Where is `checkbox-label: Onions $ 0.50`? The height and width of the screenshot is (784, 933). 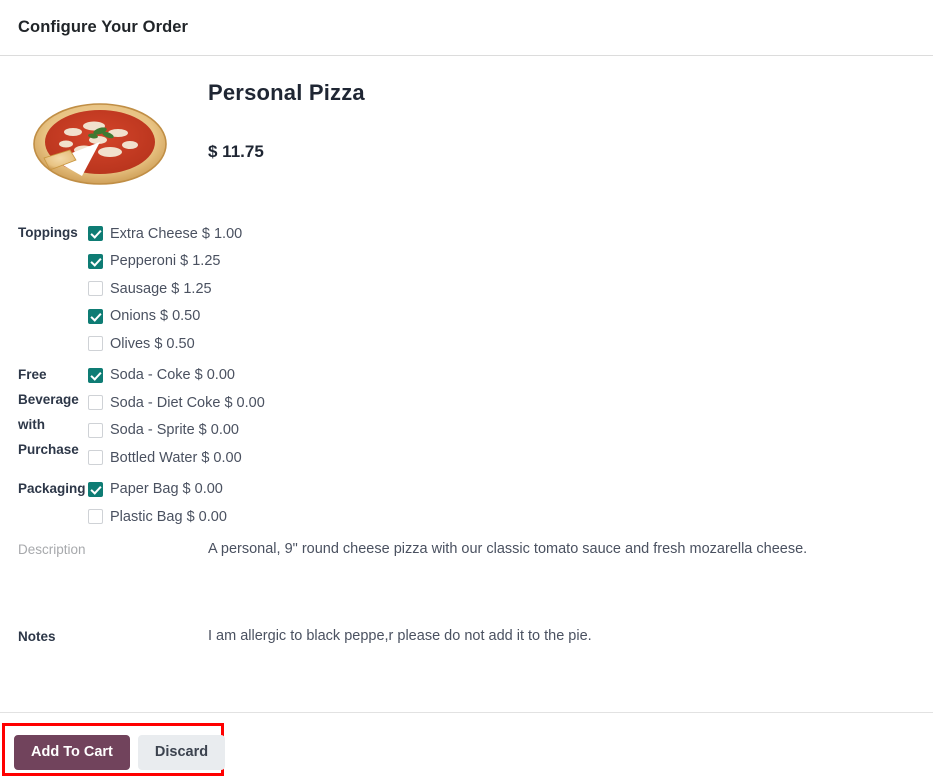
checkbox-label: Onions $ 0.50 is located at coordinates (155, 316).